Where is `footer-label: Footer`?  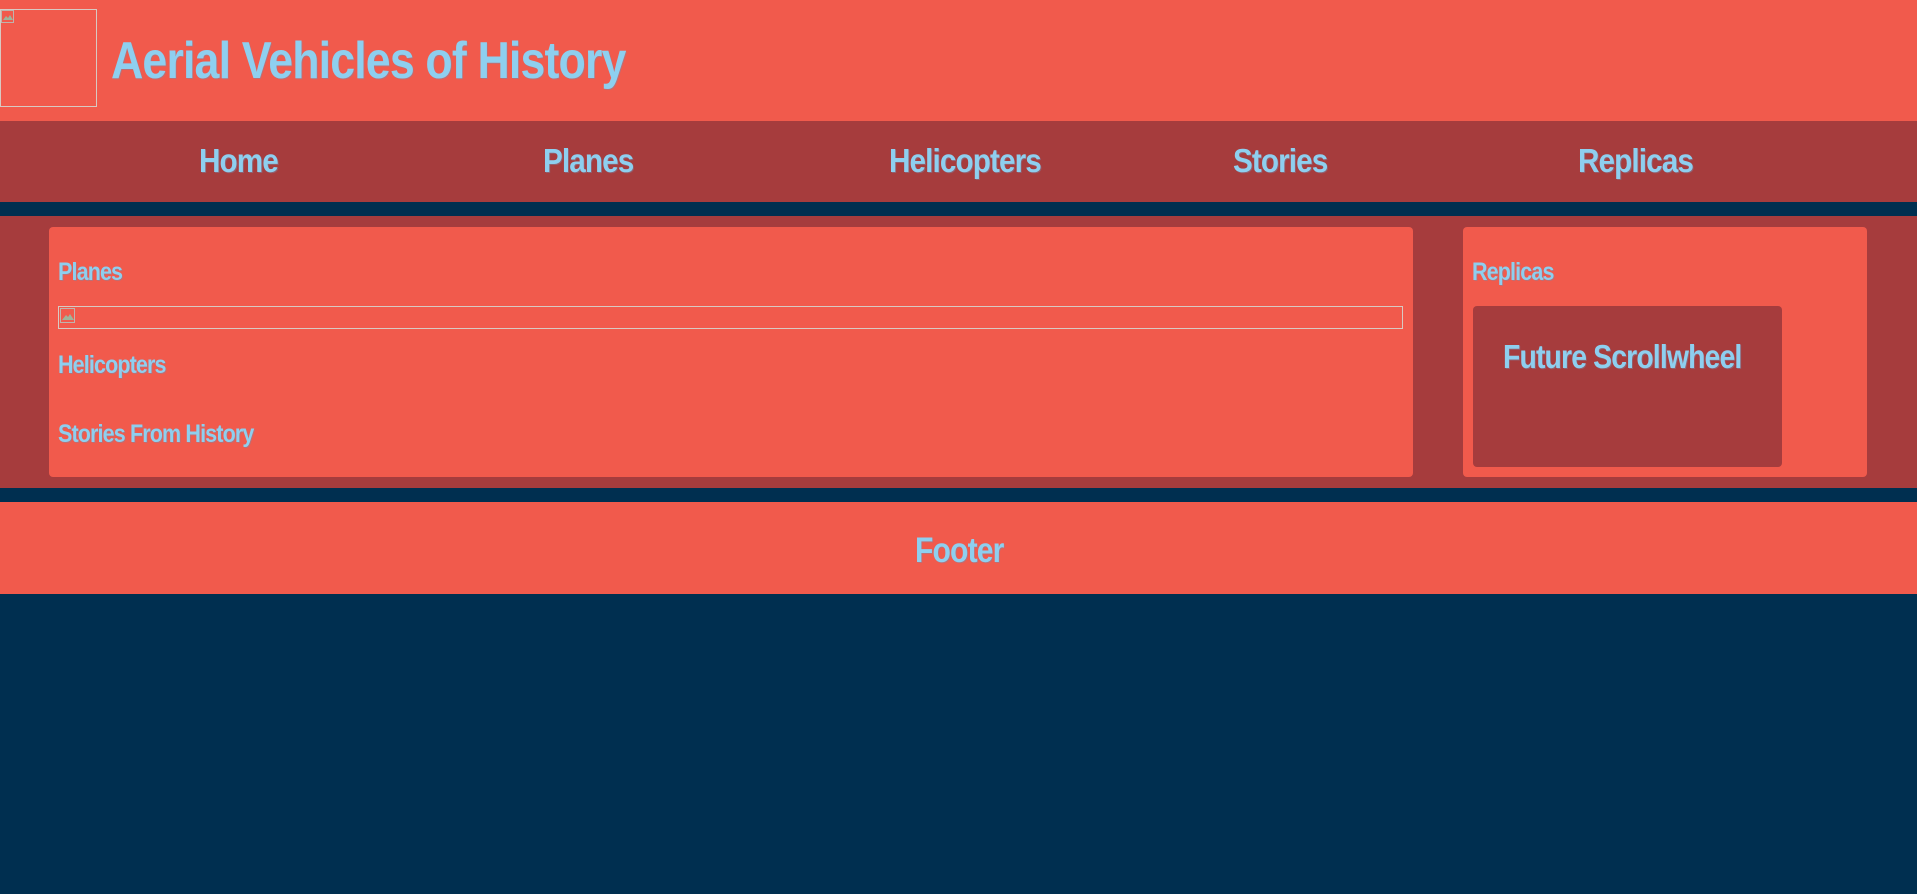
footer-label: Footer is located at coordinates (959, 550).